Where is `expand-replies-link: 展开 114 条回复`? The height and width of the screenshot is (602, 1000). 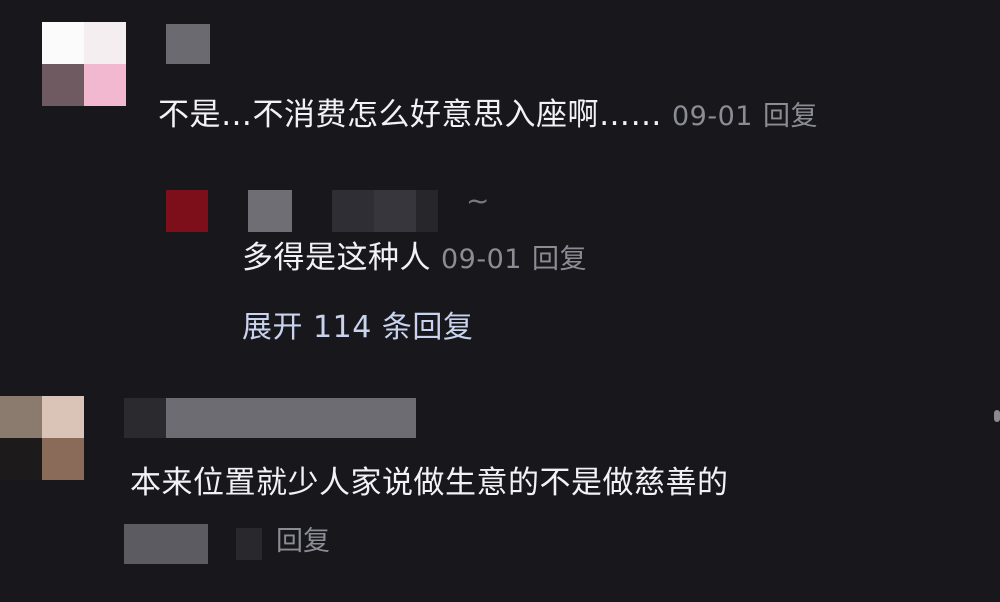
expand-replies-link: 展开 114 条回复 is located at coordinates (357, 328).